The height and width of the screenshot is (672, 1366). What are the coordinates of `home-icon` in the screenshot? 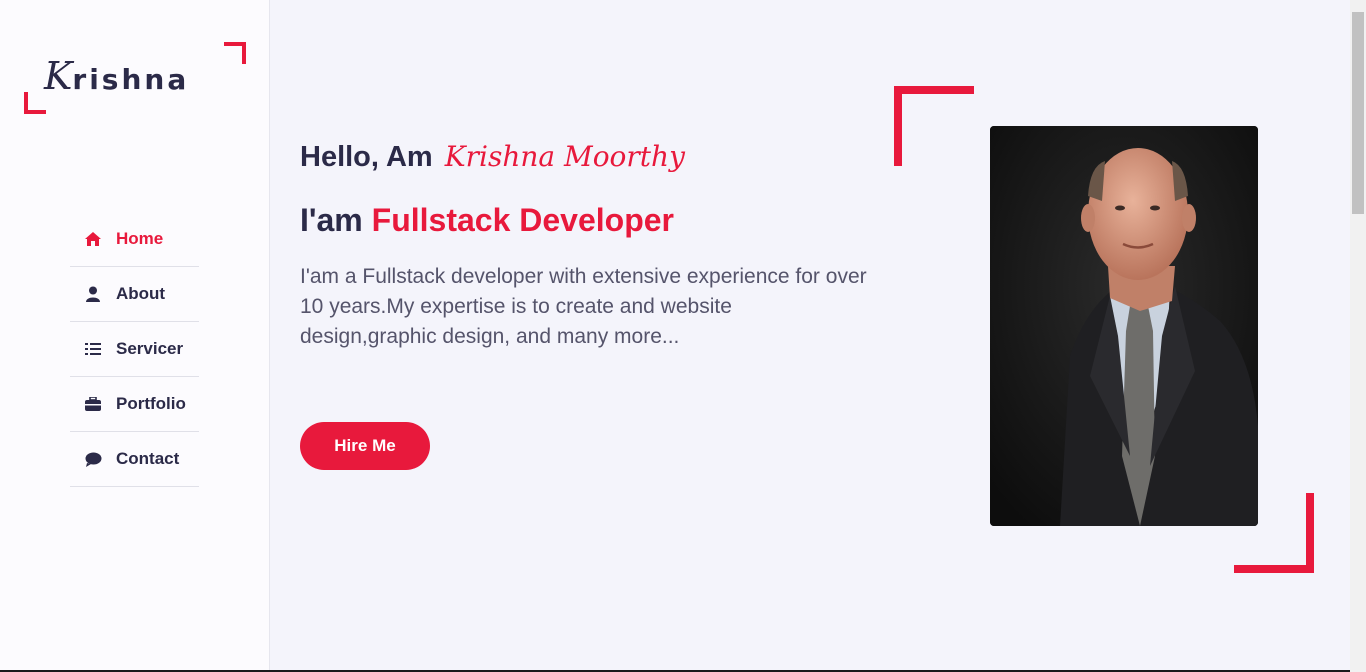 It's located at (93, 239).